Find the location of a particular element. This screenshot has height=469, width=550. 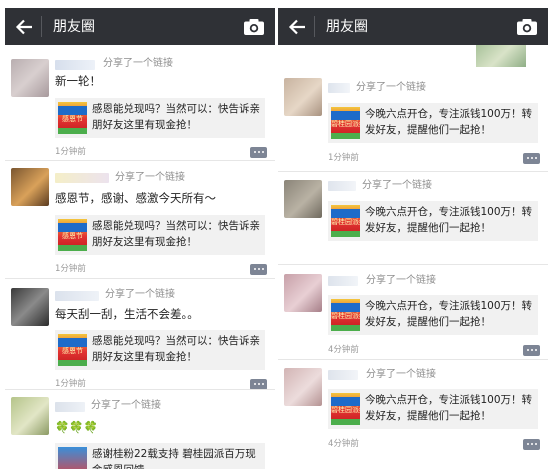

post-text: 🍀🍀🍀 is located at coordinates (76, 427).